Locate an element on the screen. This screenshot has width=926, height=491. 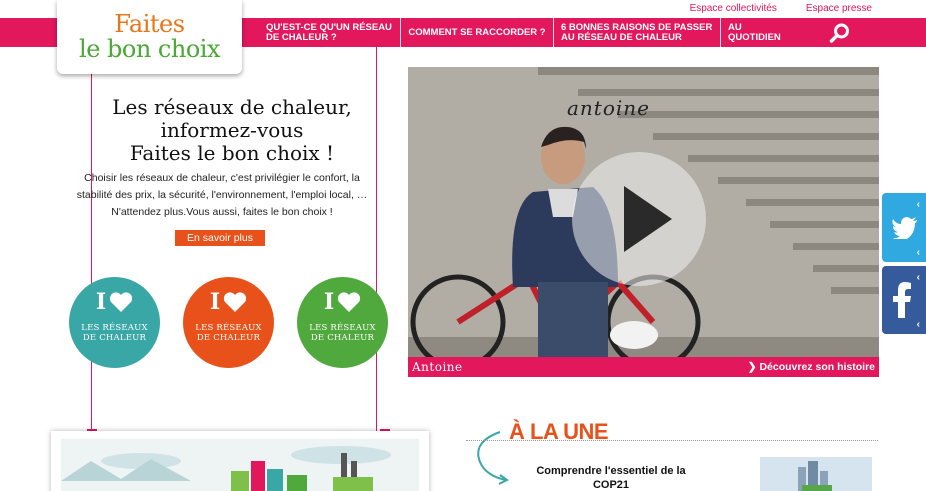
chevron-right-icon: ❯ is located at coordinates (753, 367).